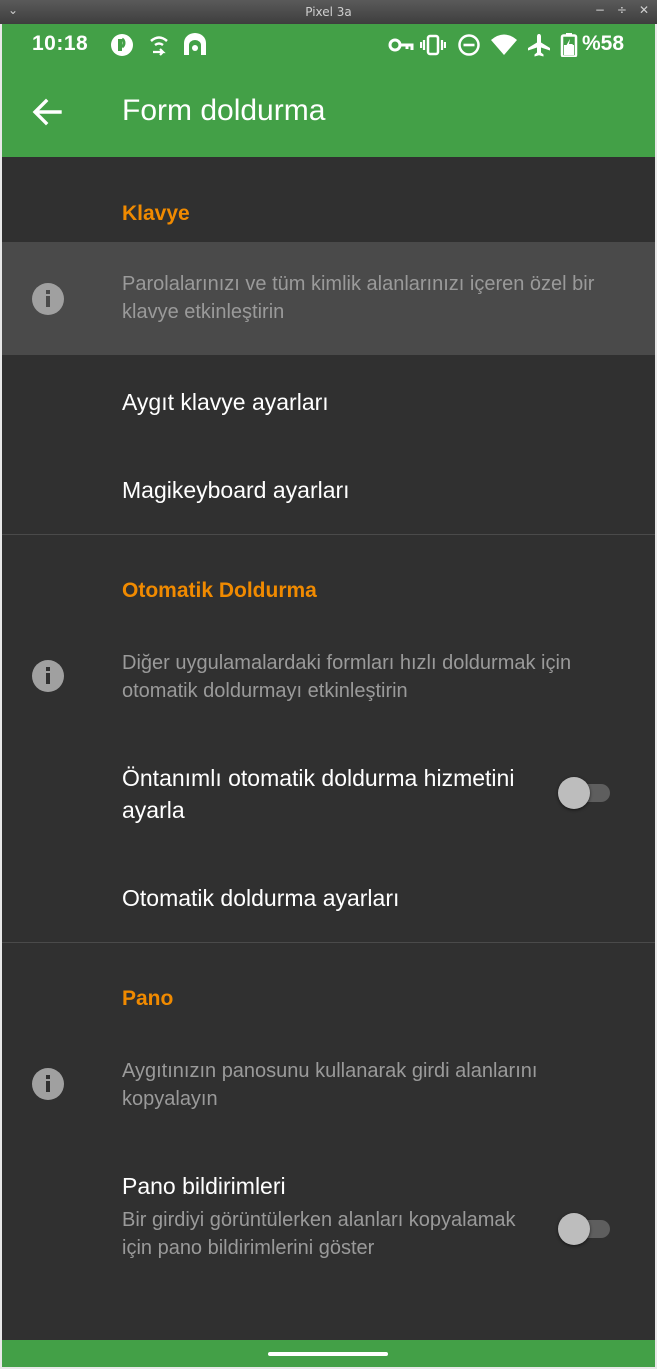 This screenshot has height=1369, width=657. Describe the element at coordinates (600, 10) in the screenshot. I see `minimize-icon: −` at that location.